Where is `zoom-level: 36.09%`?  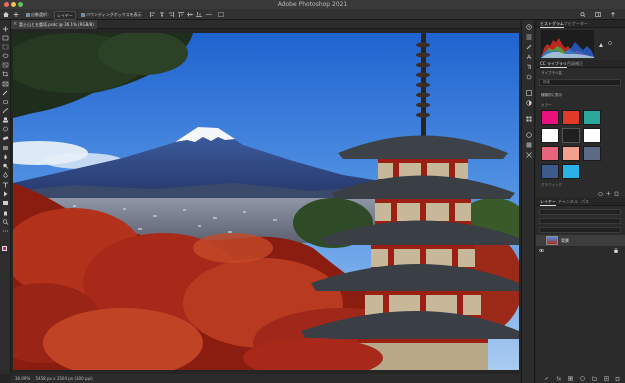
zoom-level: 36.09% is located at coordinates (22, 378).